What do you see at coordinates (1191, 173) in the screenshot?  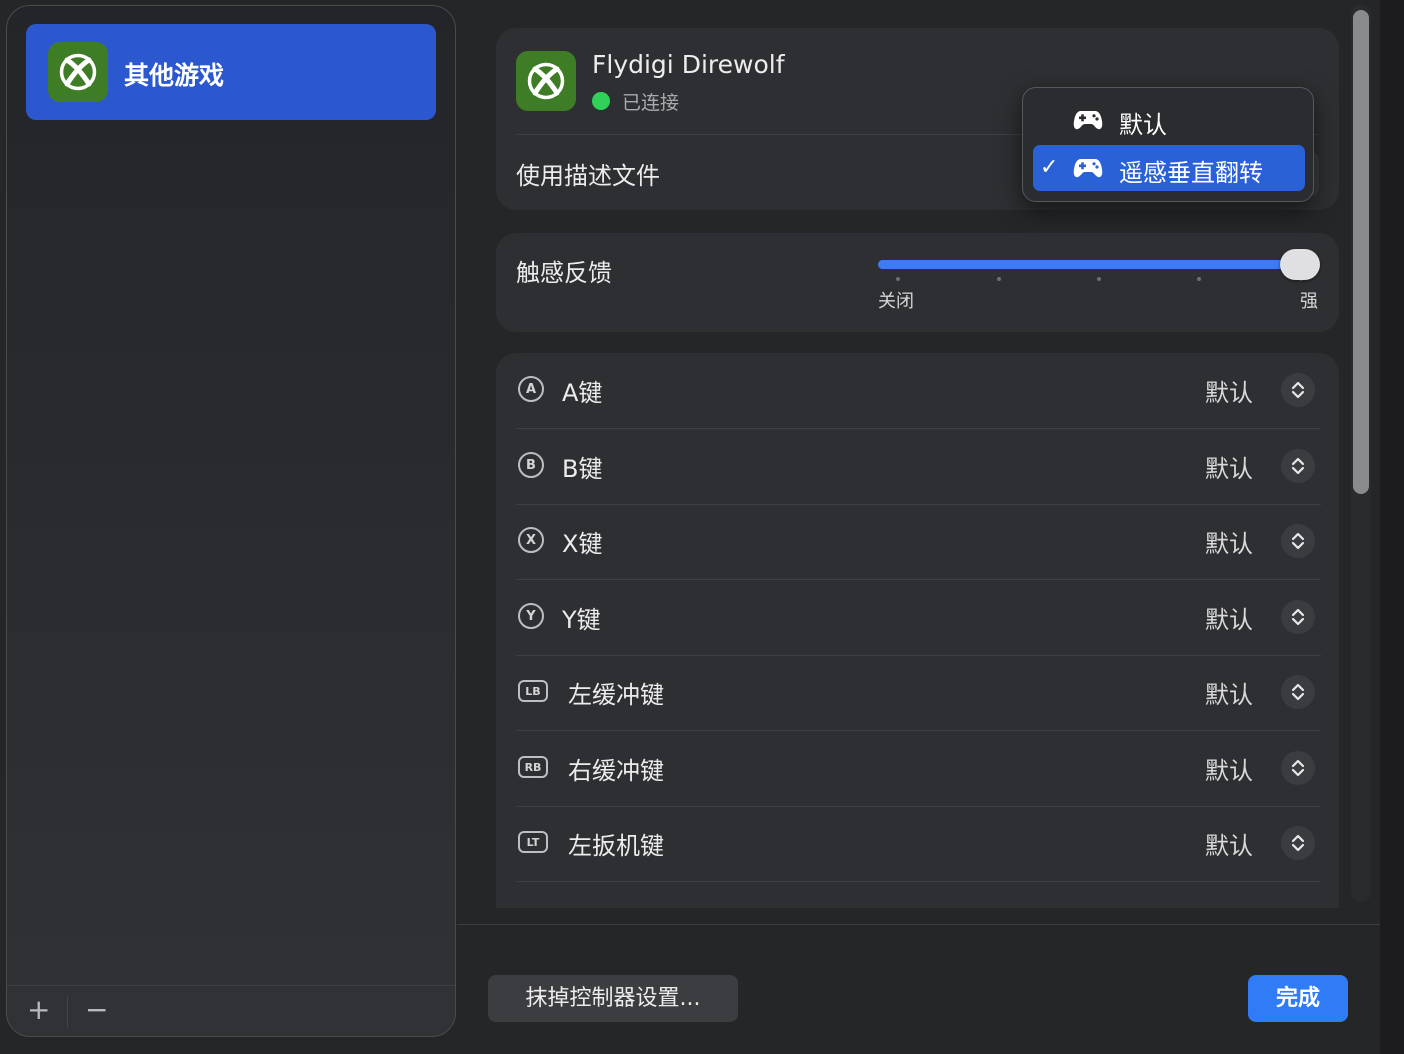 I see `menu-item-label: 遥感垂直翻转` at bounding box center [1191, 173].